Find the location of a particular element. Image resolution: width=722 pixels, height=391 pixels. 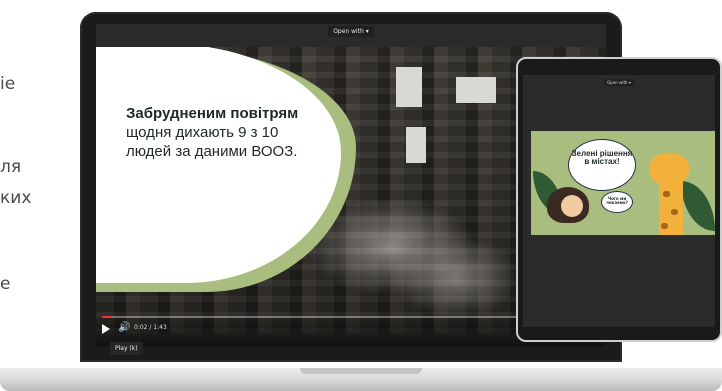

left-text-fragment: іе is located at coordinates (8, 84).